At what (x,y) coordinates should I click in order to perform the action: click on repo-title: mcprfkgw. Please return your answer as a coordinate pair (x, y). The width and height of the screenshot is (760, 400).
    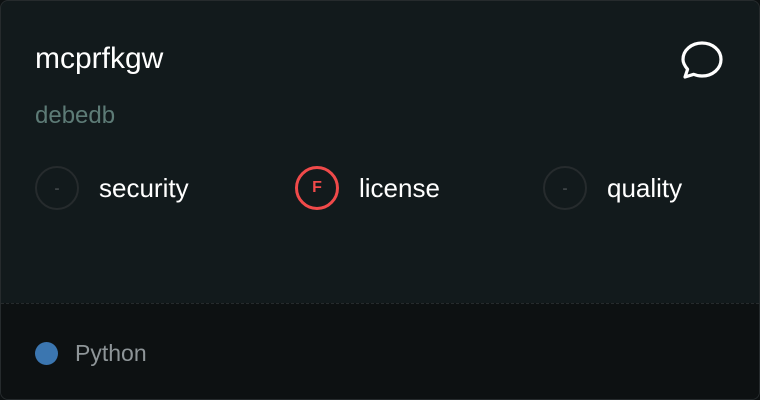
    Looking at the image, I should click on (99, 59).